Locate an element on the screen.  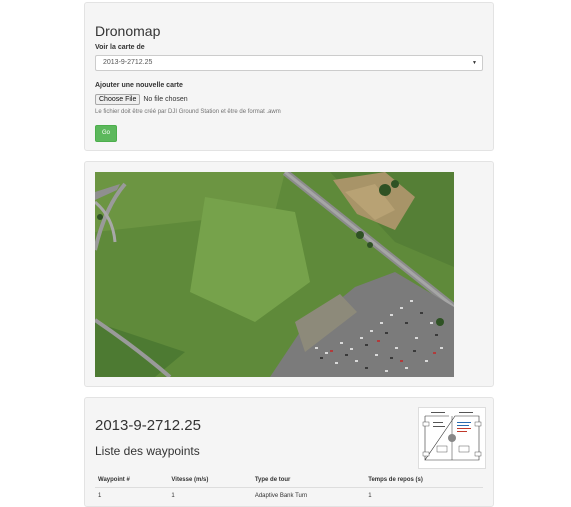
choose-file-button: Choose File is located at coordinates (118, 99).